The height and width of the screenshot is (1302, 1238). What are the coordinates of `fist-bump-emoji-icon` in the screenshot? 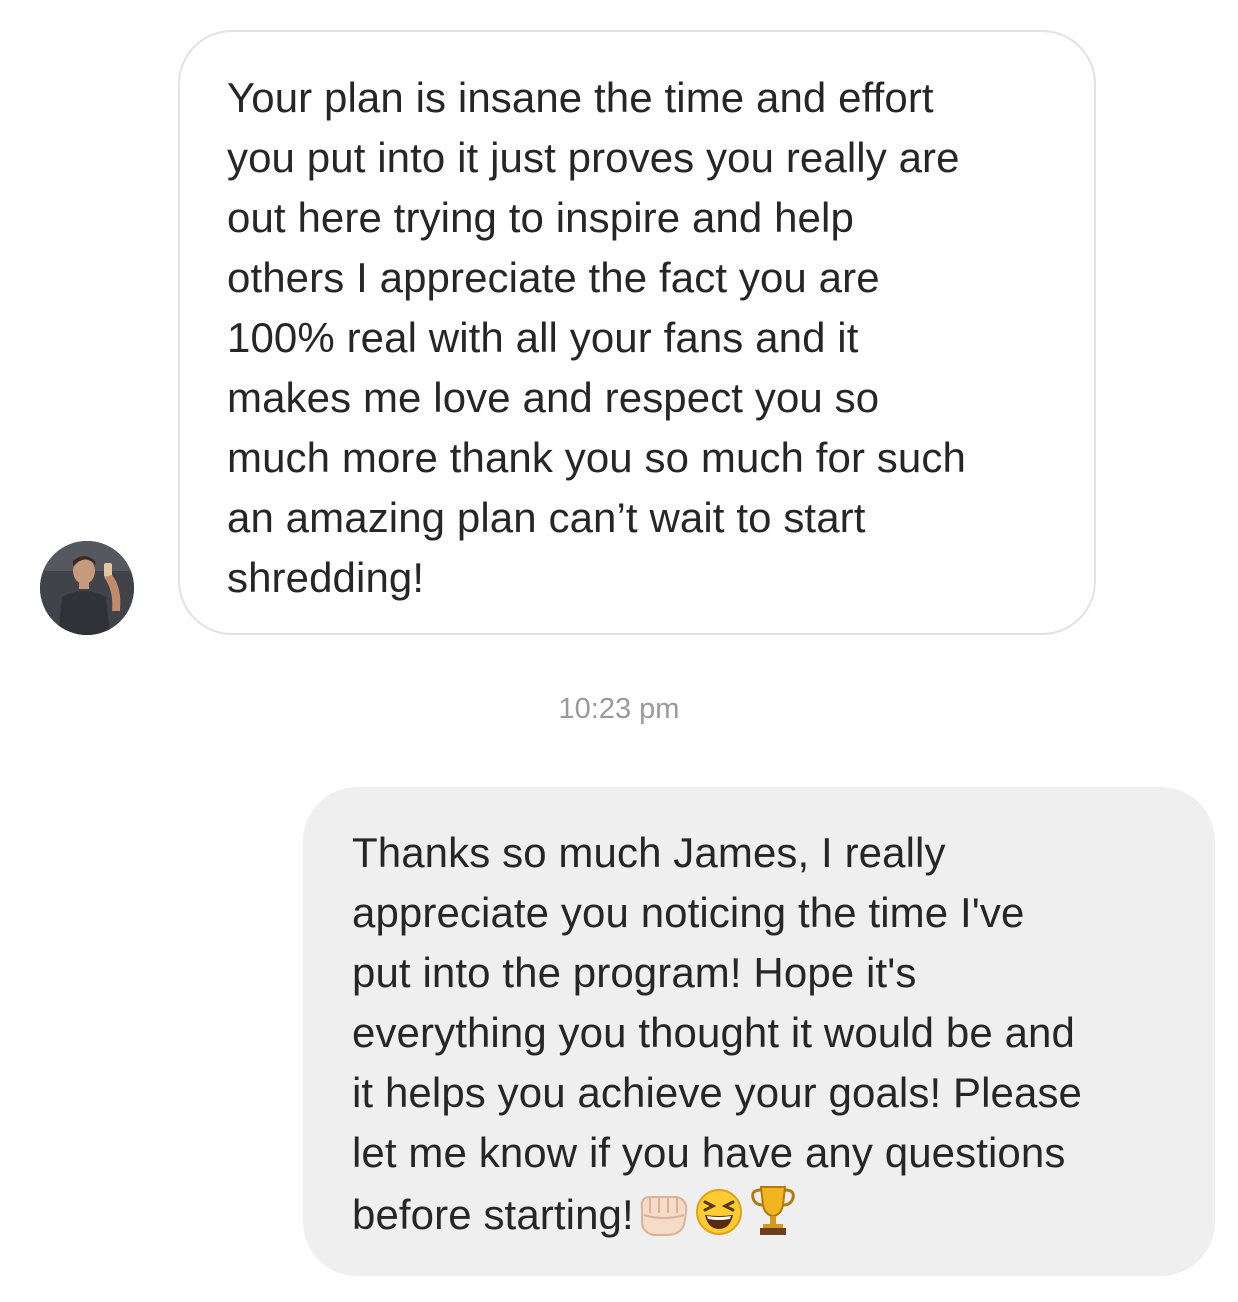 It's located at (663, 1214).